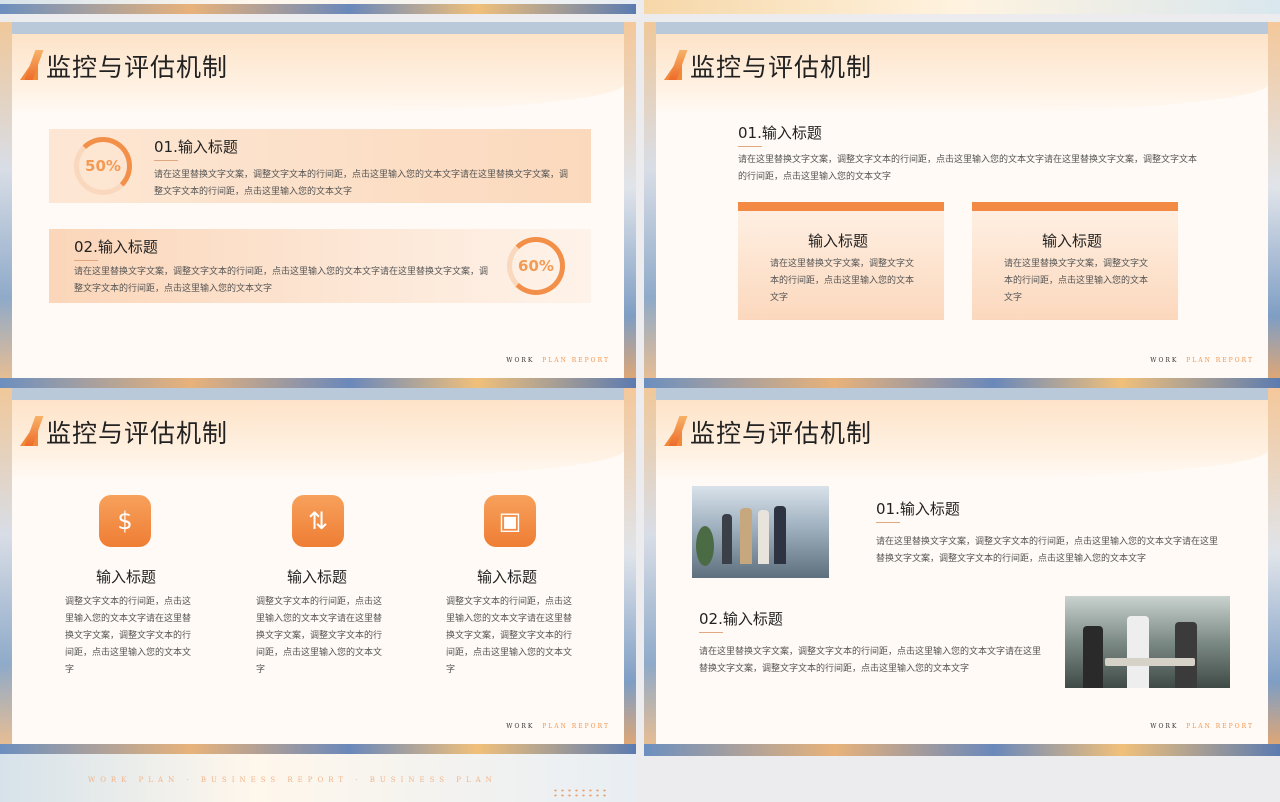 This screenshot has height=802, width=1280. What do you see at coordinates (962, 7) in the screenshot?
I see `slide-thumbnail-top-right` at bounding box center [962, 7].